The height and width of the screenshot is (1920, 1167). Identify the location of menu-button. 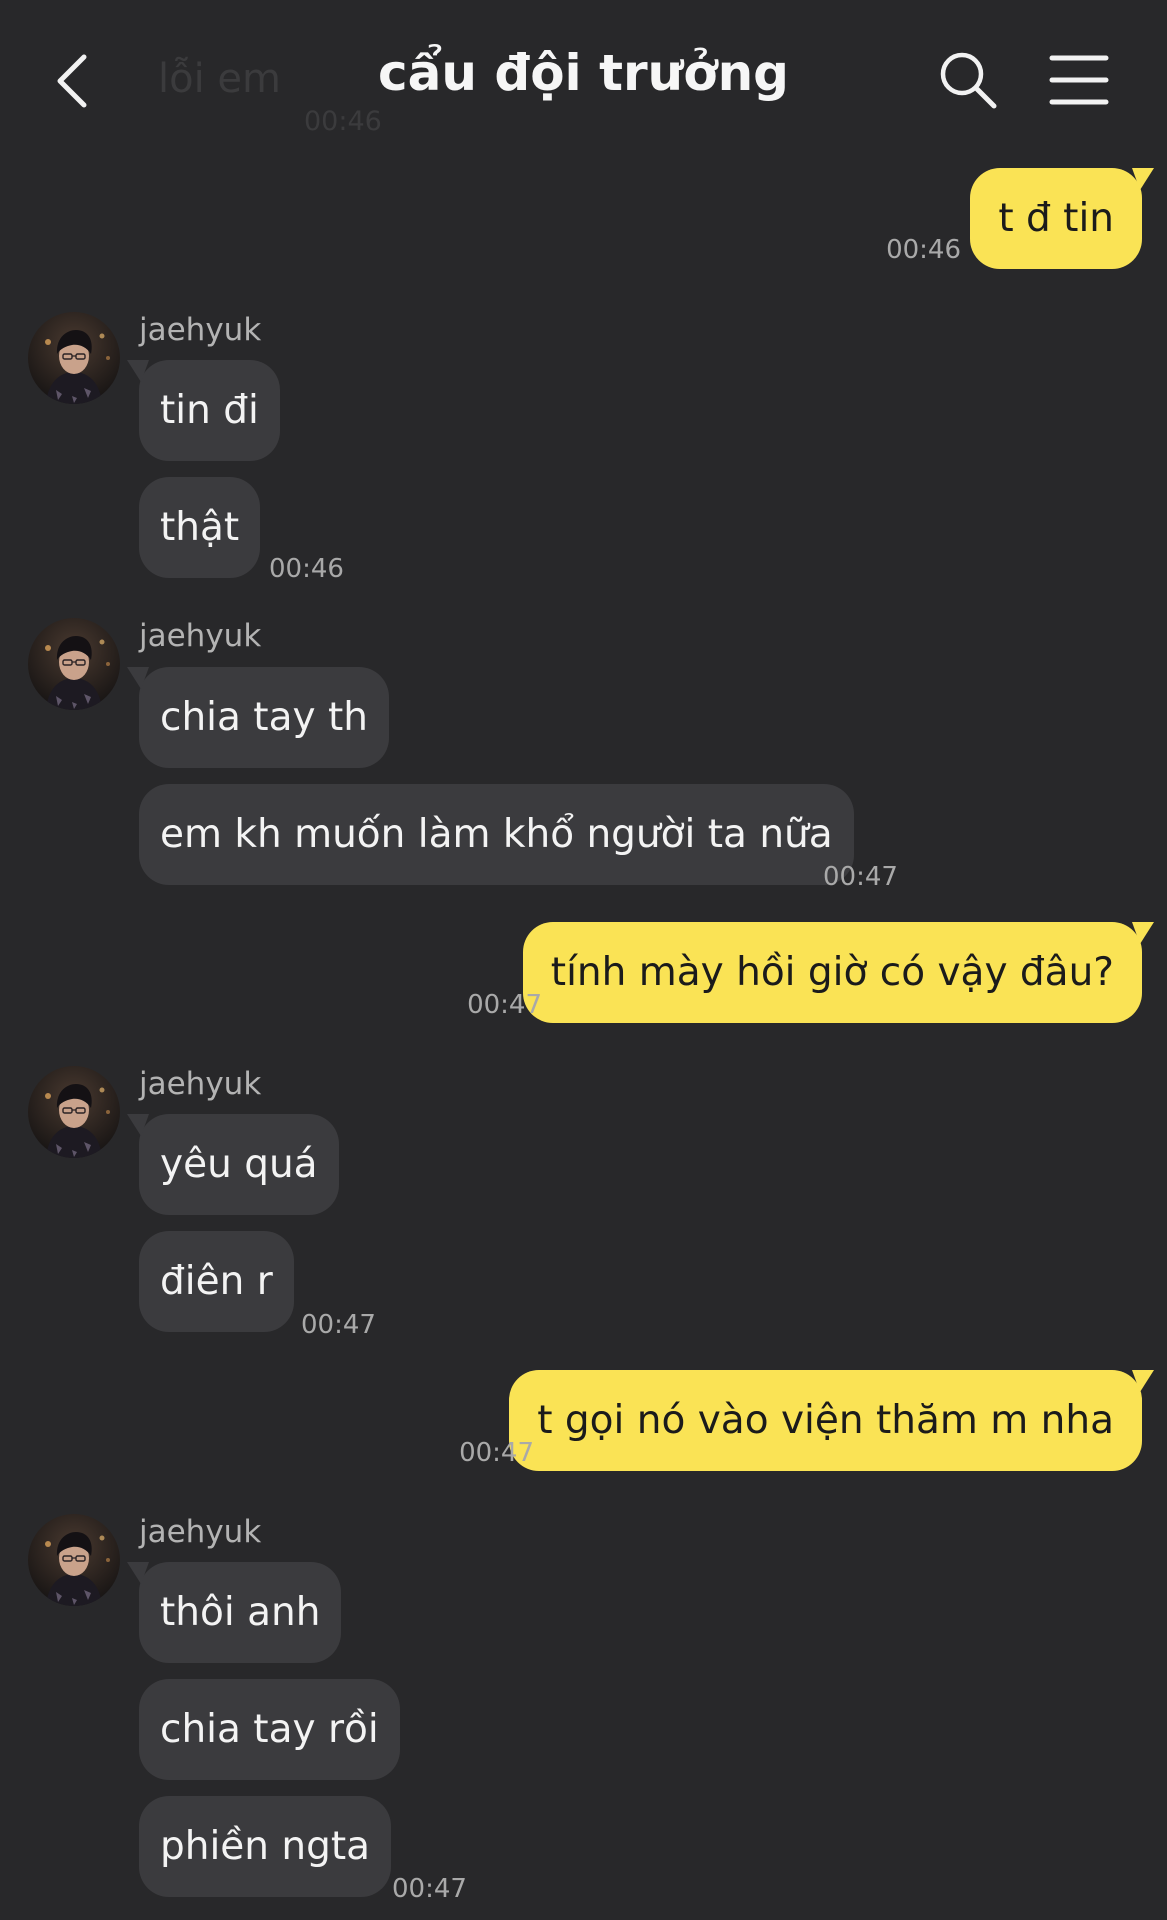
(1079, 80).